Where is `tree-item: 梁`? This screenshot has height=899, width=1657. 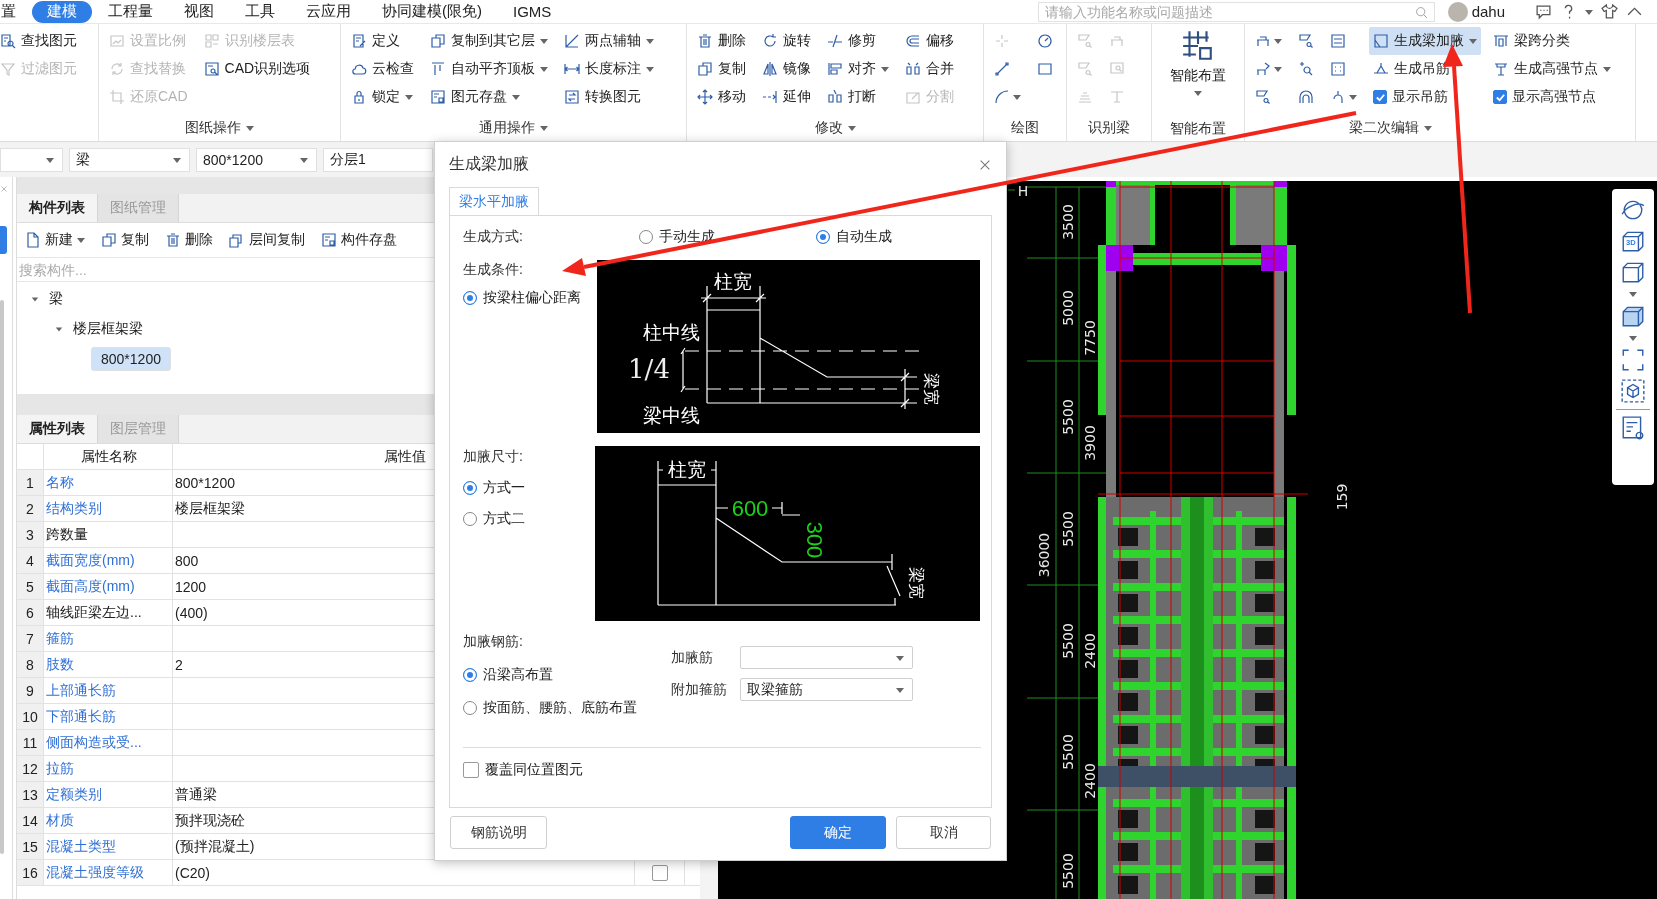 tree-item: 梁 is located at coordinates (56, 299).